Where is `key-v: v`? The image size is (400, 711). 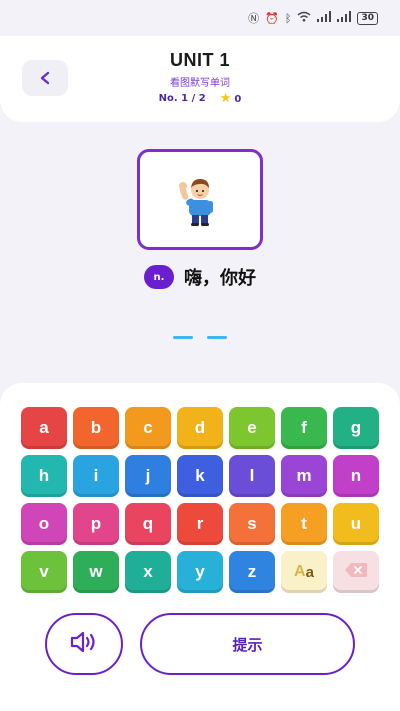 key-v: v is located at coordinates (44, 572).